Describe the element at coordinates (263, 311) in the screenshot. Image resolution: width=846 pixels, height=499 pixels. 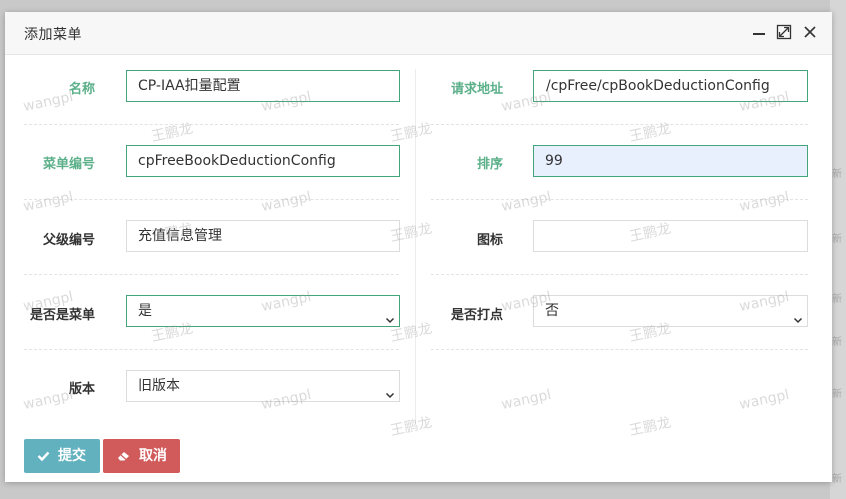
I see `is-menu-select: 是` at that location.